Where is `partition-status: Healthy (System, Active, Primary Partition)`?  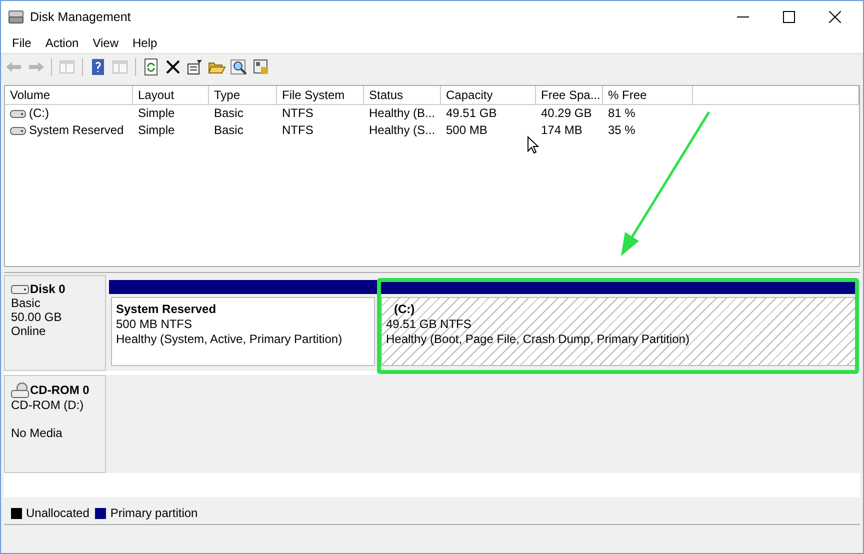
partition-status: Healthy (System, Active, Primary Partition) is located at coordinates (230, 339).